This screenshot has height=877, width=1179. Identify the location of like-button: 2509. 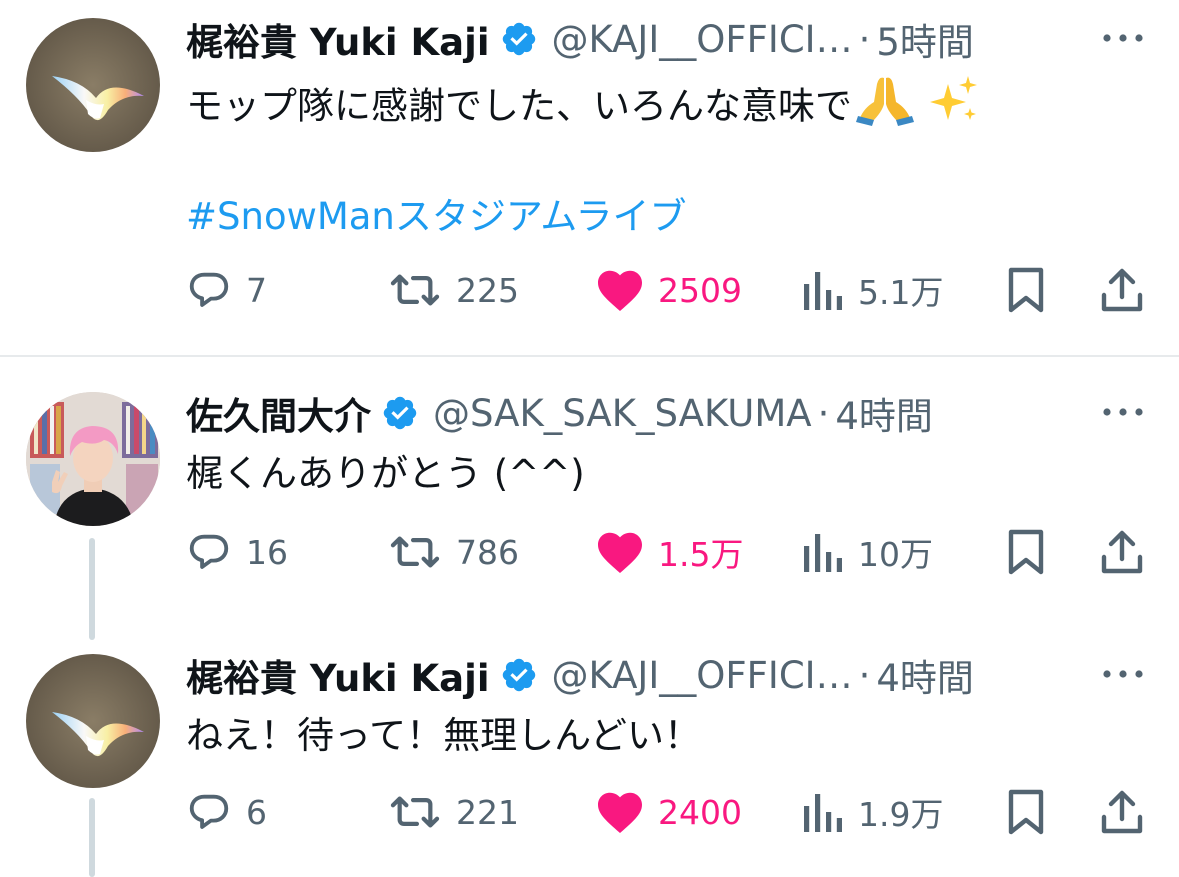
(669, 290).